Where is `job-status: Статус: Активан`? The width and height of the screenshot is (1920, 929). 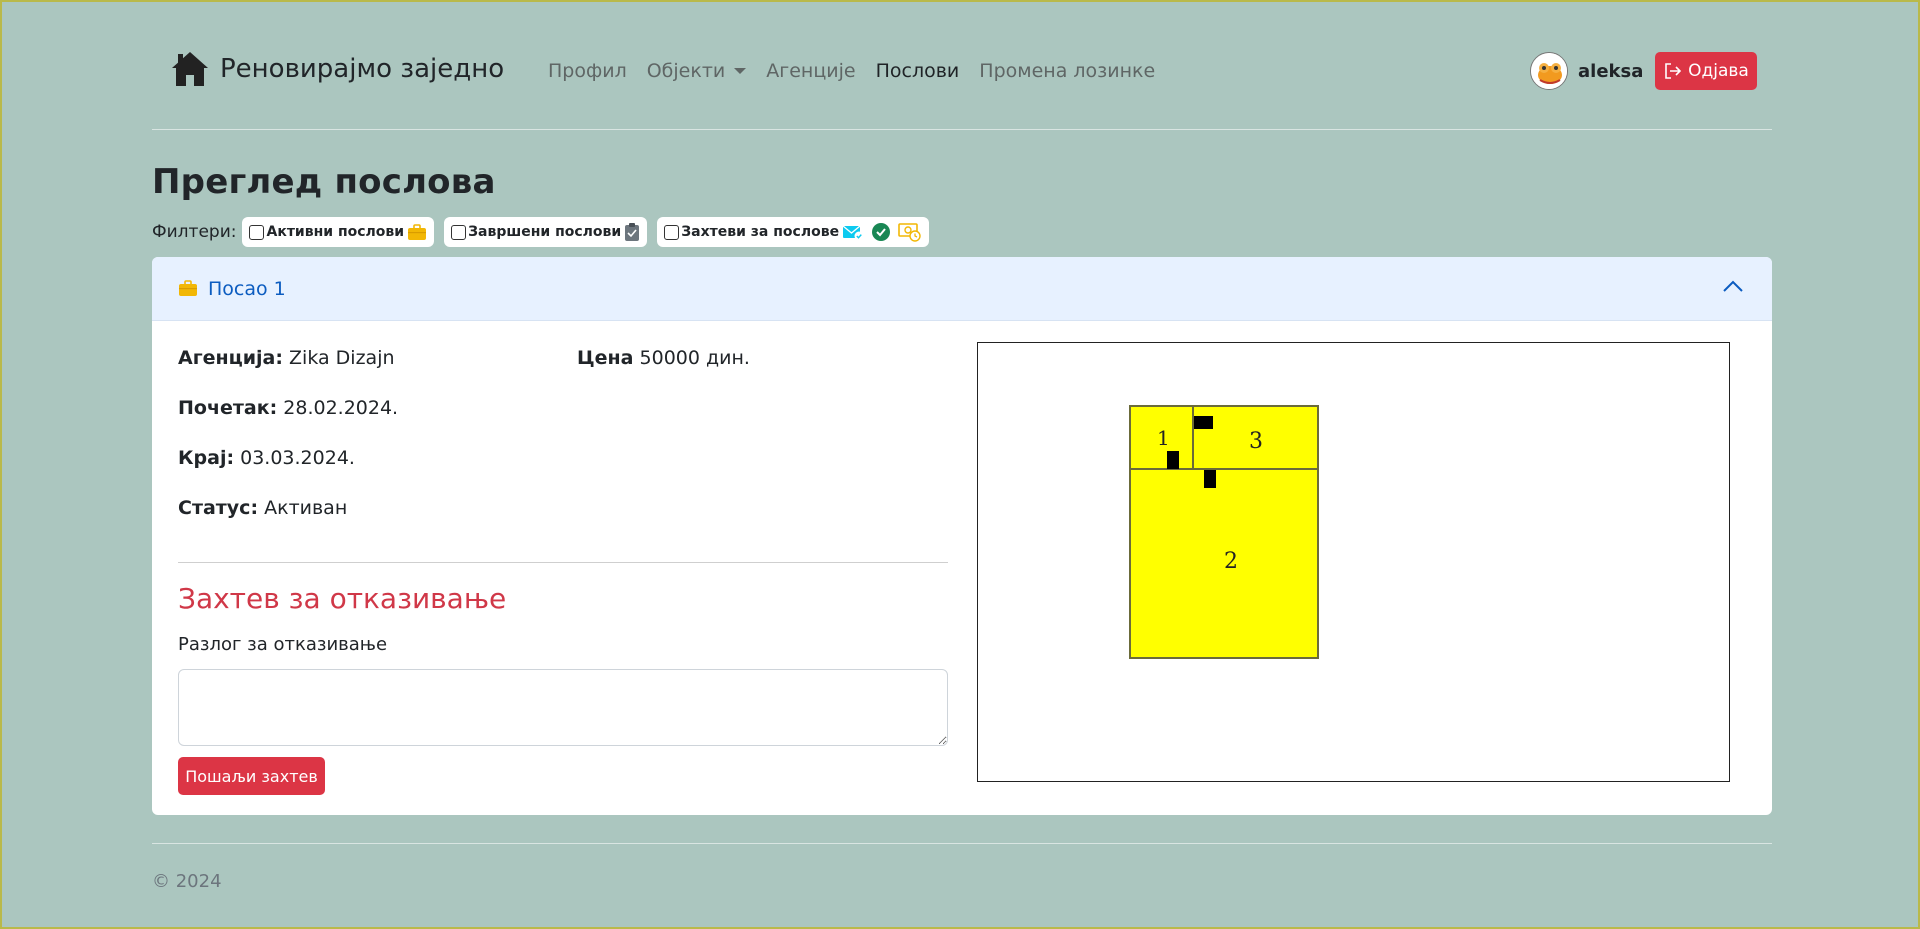
job-status: Статус: Активан is located at coordinates (262, 508).